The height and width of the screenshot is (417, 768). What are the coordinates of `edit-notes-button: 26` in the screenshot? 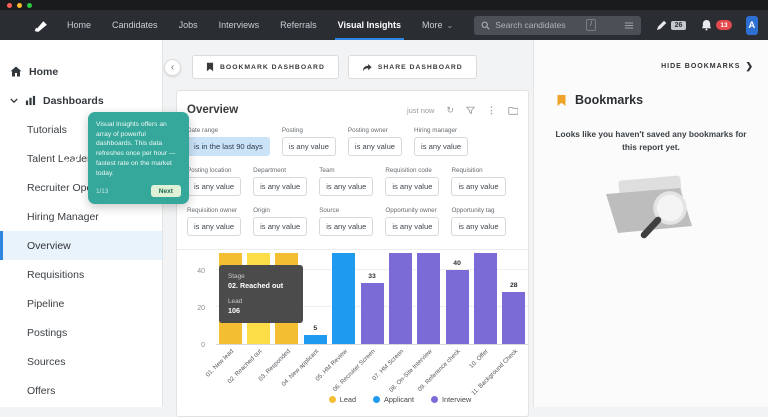 It's located at (671, 25).